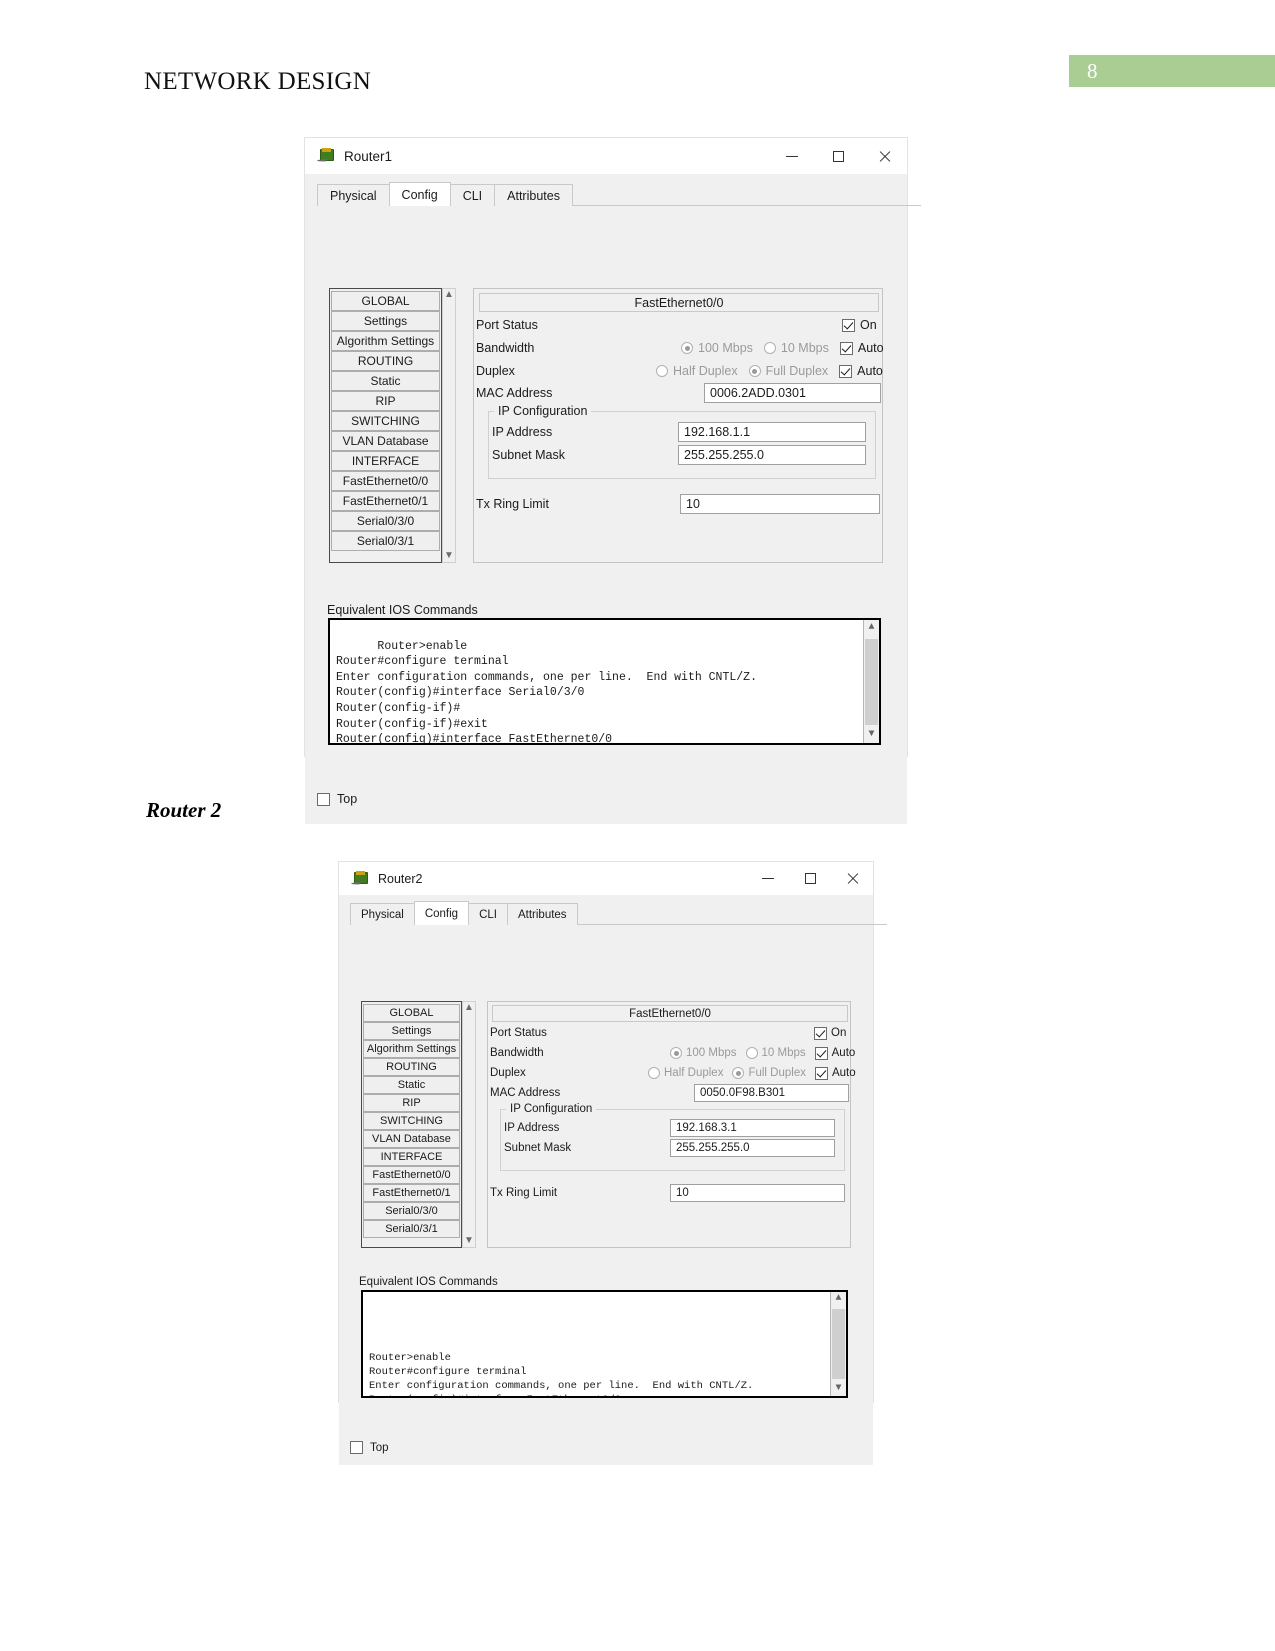 The width and height of the screenshot is (1275, 1651). What do you see at coordinates (772, 432) in the screenshot?
I see `ip-address-input: 192.168.1.1` at bounding box center [772, 432].